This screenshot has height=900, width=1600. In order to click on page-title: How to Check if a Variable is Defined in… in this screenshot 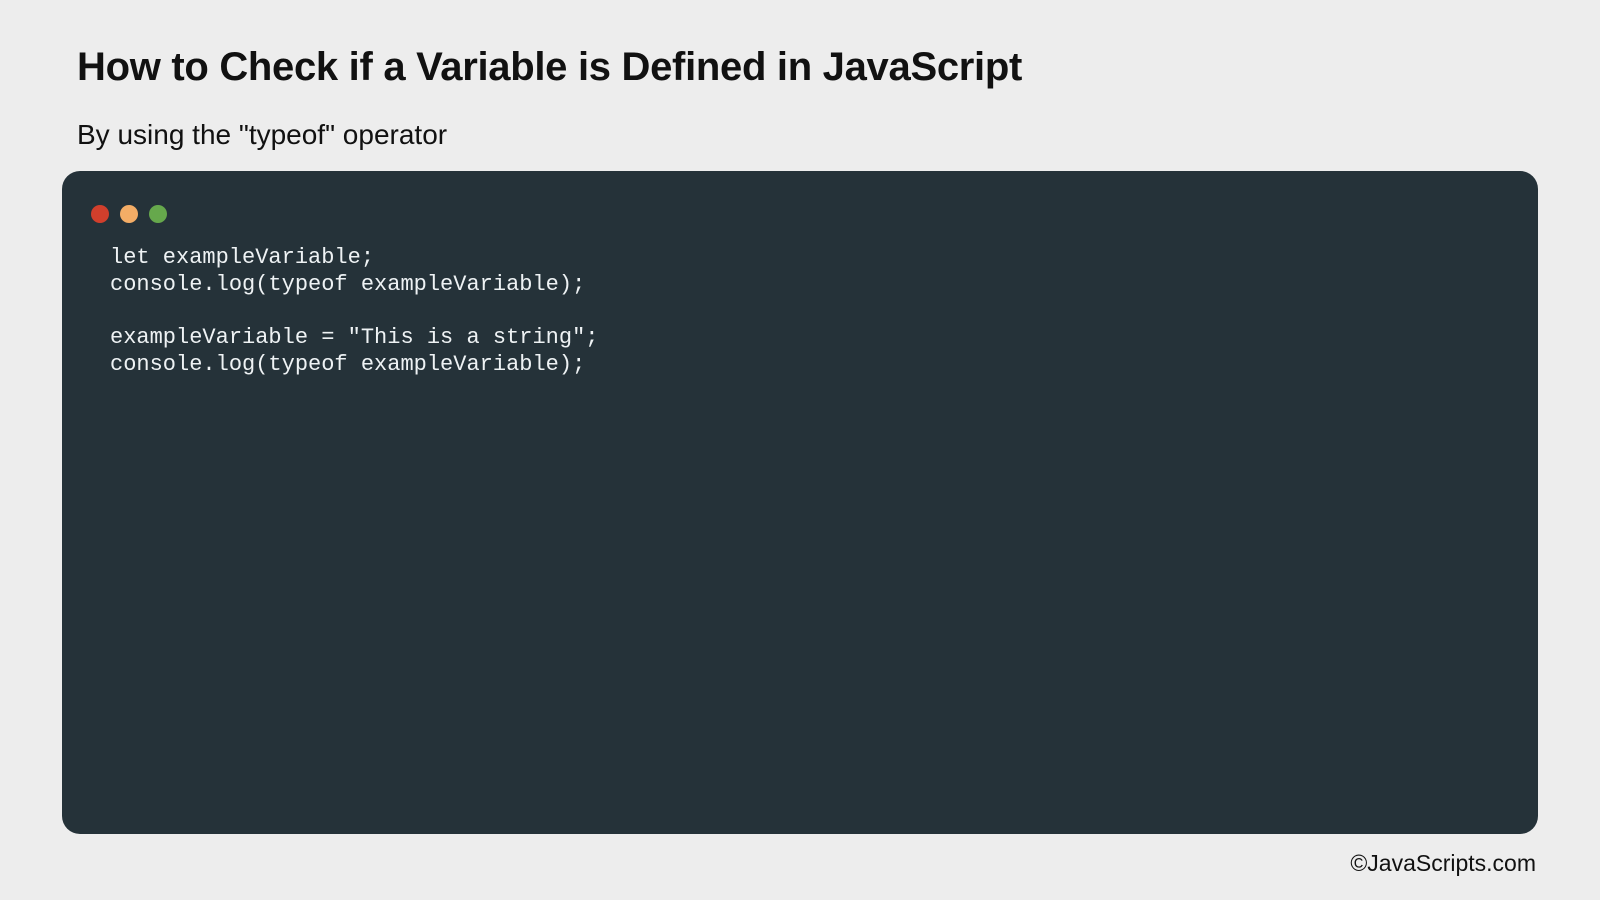, I will do `click(550, 67)`.